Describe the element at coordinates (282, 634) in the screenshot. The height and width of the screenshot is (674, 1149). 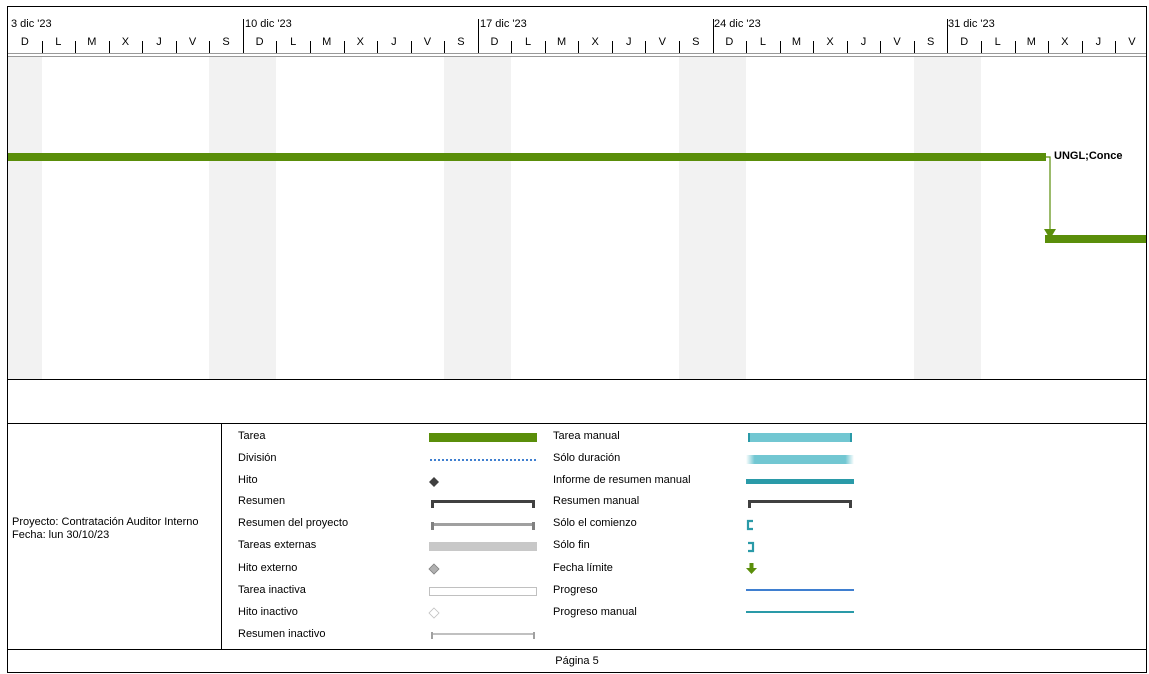
I see `legend-label: Resumen inactivo` at that location.